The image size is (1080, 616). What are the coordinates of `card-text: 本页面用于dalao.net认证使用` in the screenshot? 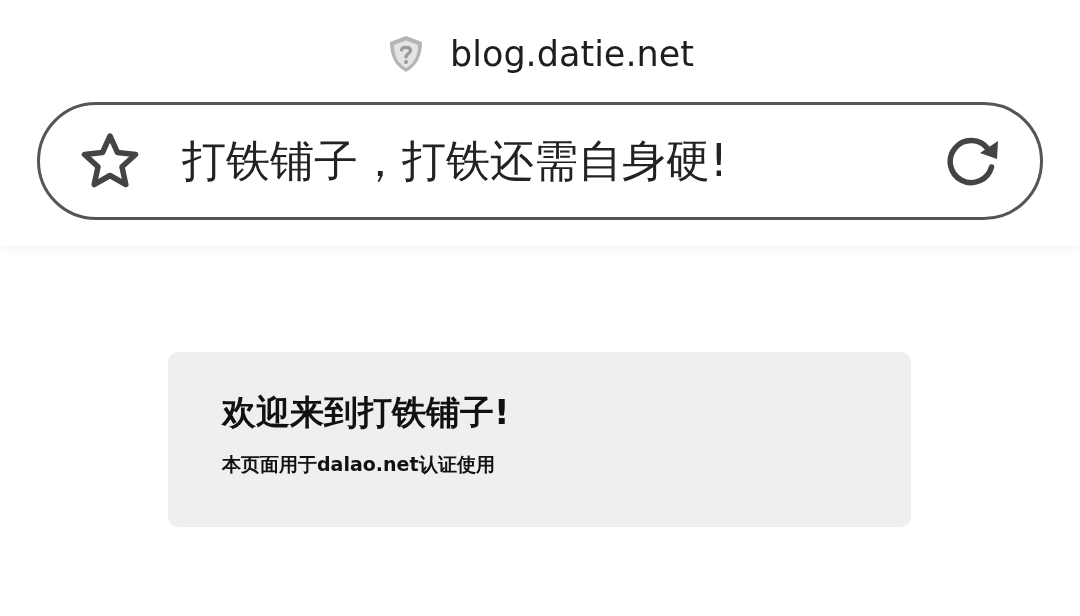 It's located at (358, 464).